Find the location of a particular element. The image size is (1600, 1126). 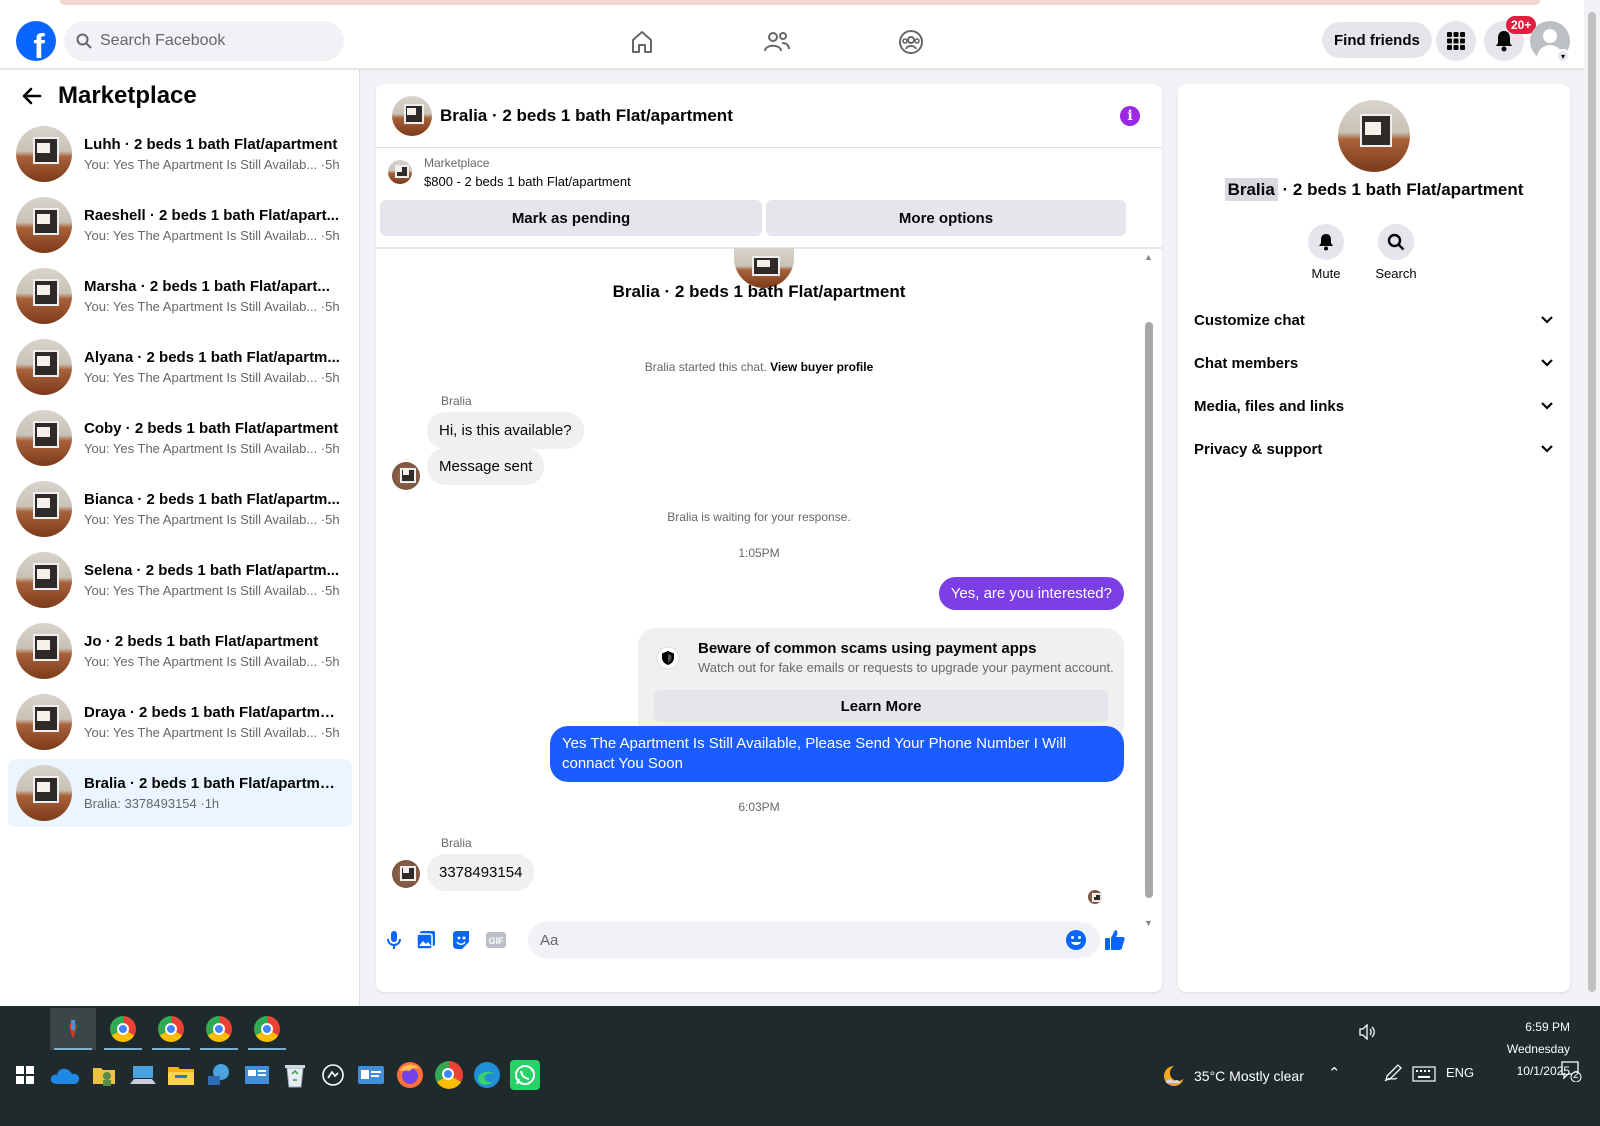

windows-start-icon is located at coordinates (25, 1075).